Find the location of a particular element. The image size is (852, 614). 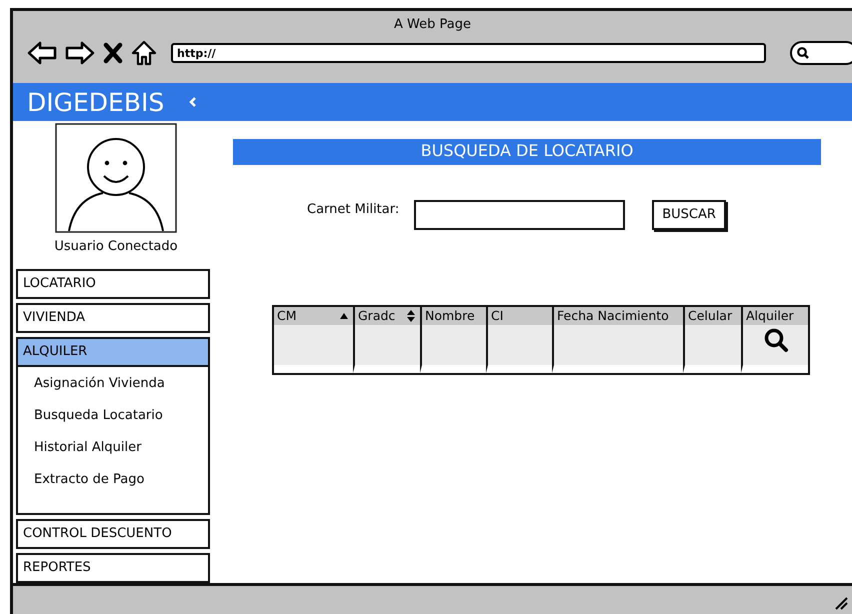

menu-item: LOCATARIO is located at coordinates (113, 283).